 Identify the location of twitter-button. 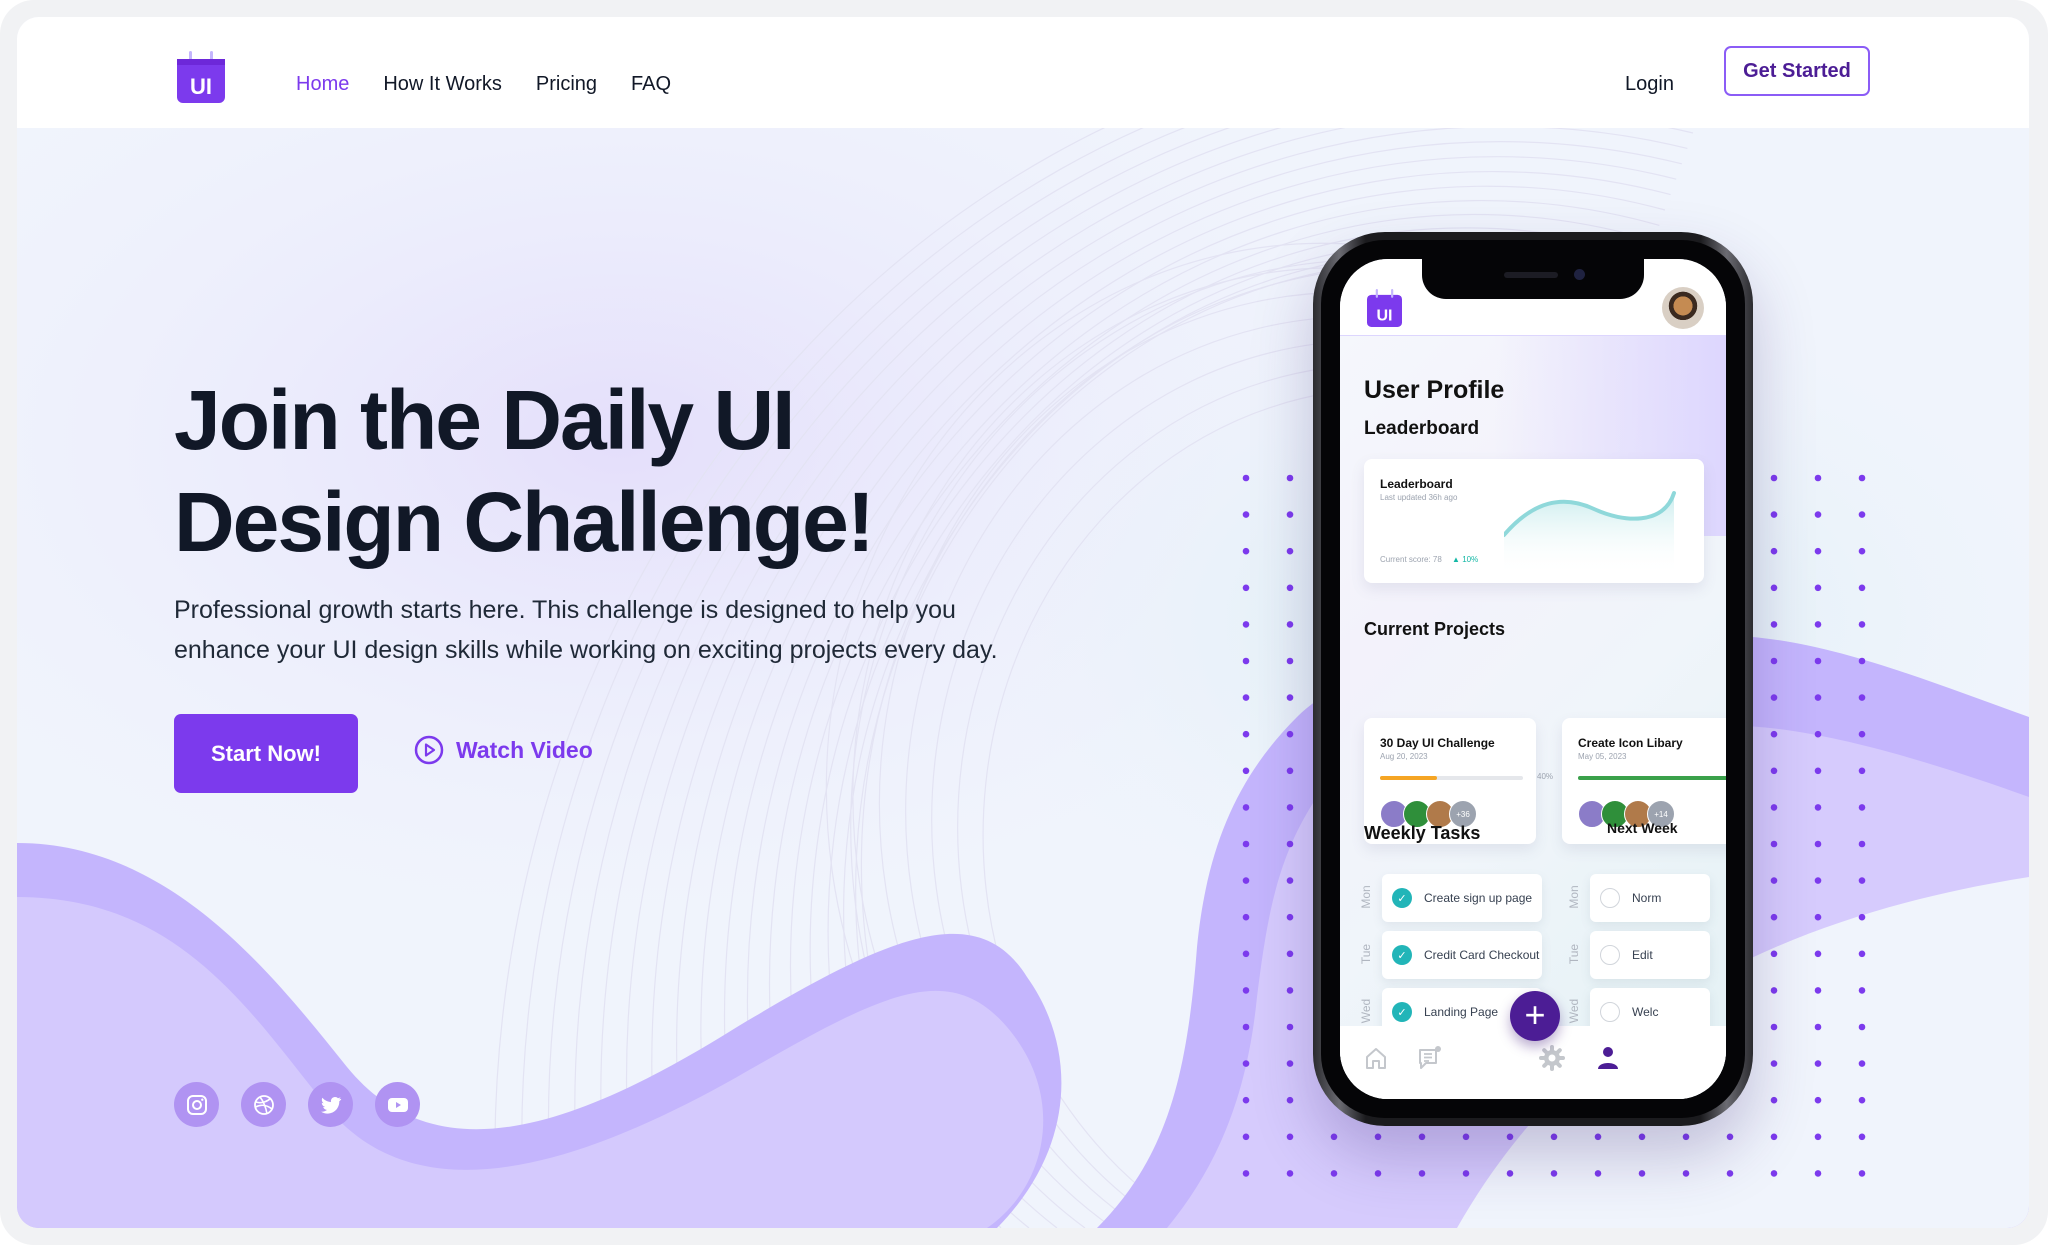
(330, 1104).